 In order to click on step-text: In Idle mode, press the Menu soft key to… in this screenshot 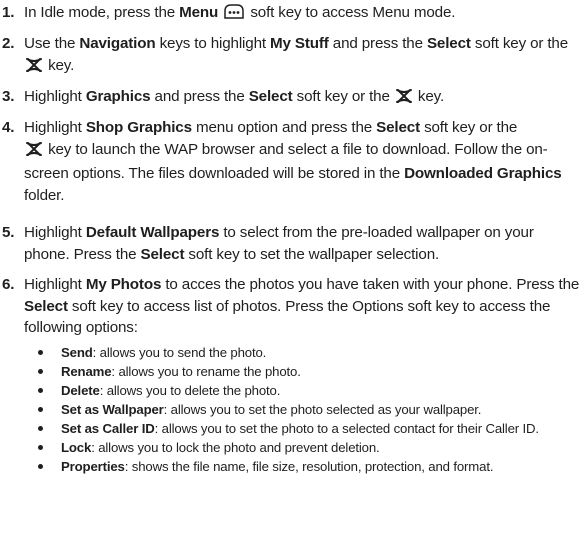, I will do `click(302, 14)`.